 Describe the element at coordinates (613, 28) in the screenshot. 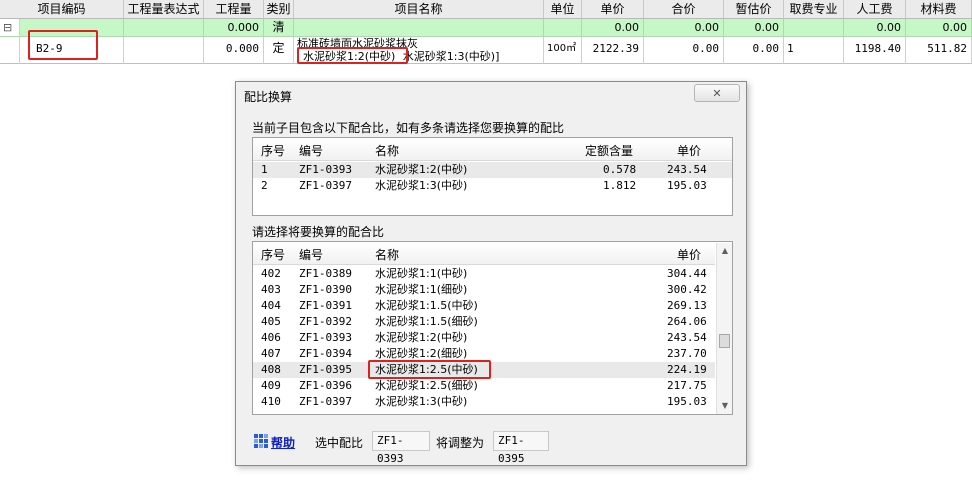

I see `row1-price: 0.00` at that location.